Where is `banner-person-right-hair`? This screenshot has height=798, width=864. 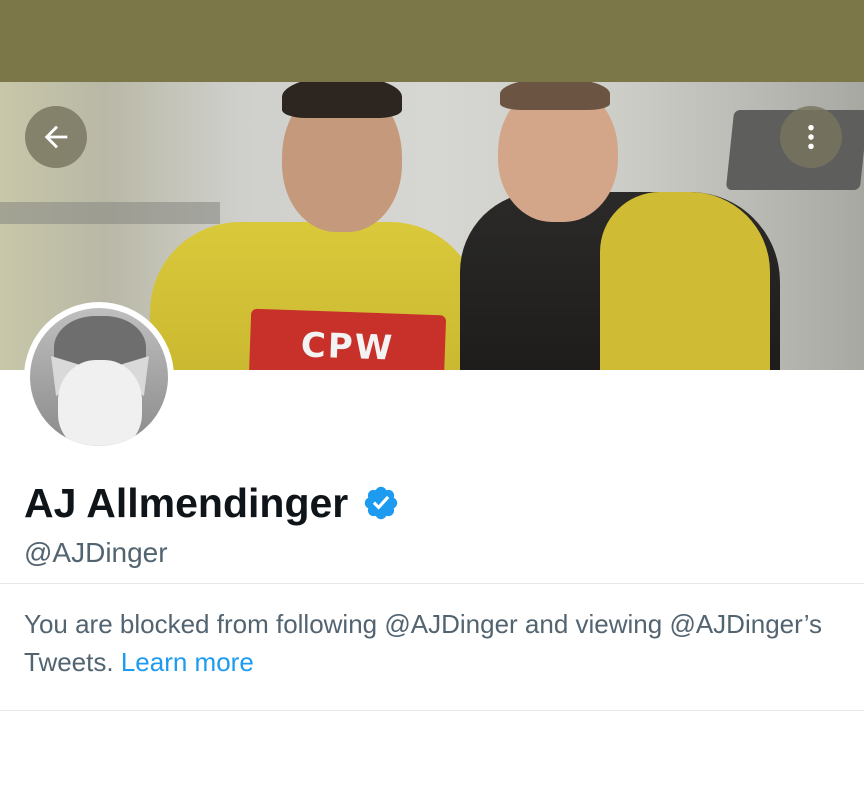
banner-person-right-hair is located at coordinates (555, 96).